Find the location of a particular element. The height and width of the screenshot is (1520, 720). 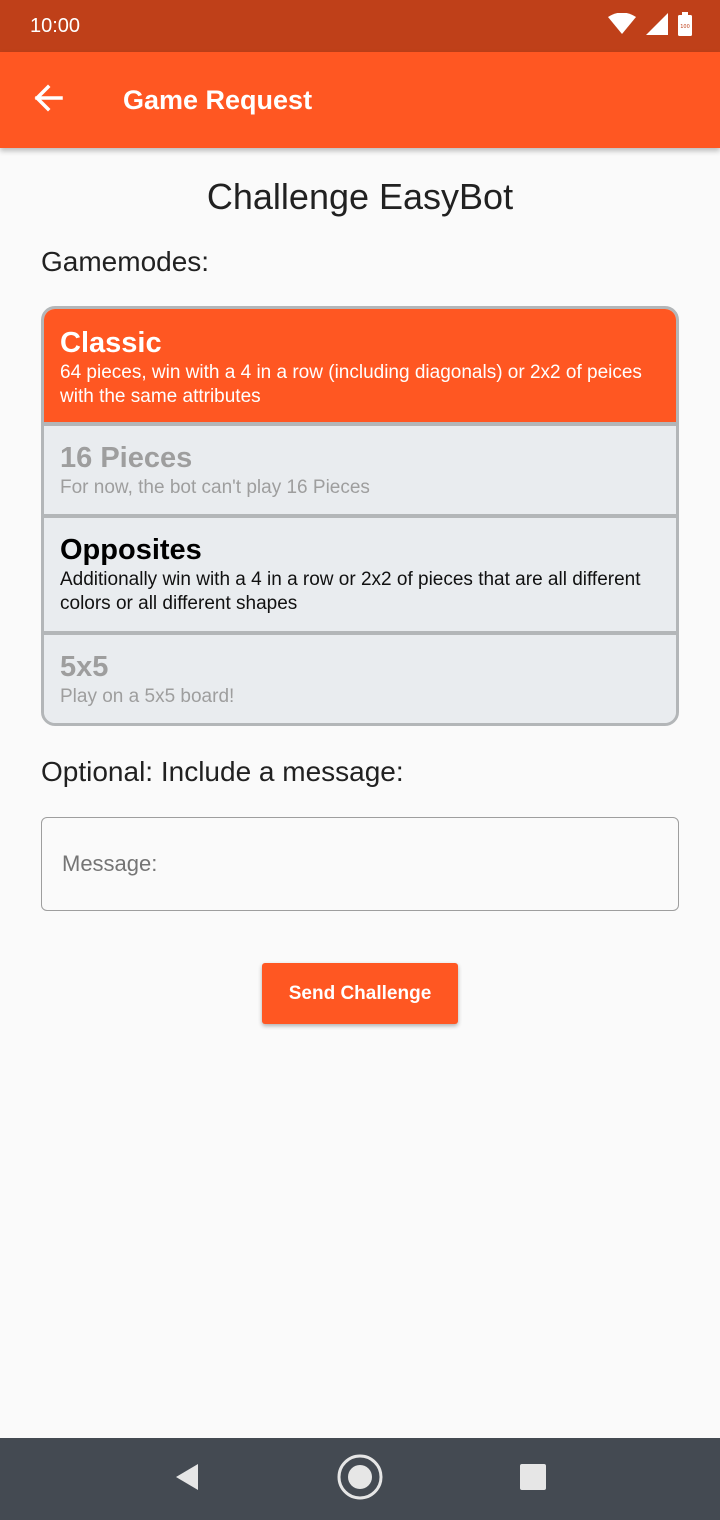

gamemode-title: 5x5 is located at coordinates (84, 667).